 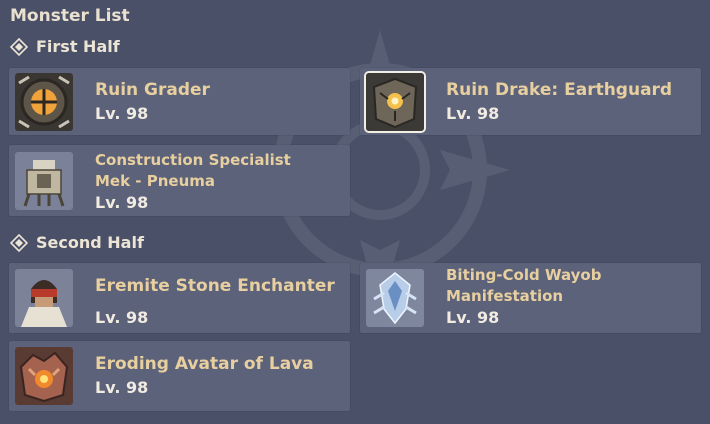 I want to click on monster-name-line-2: Mek - Pneuma, so click(x=155, y=181).